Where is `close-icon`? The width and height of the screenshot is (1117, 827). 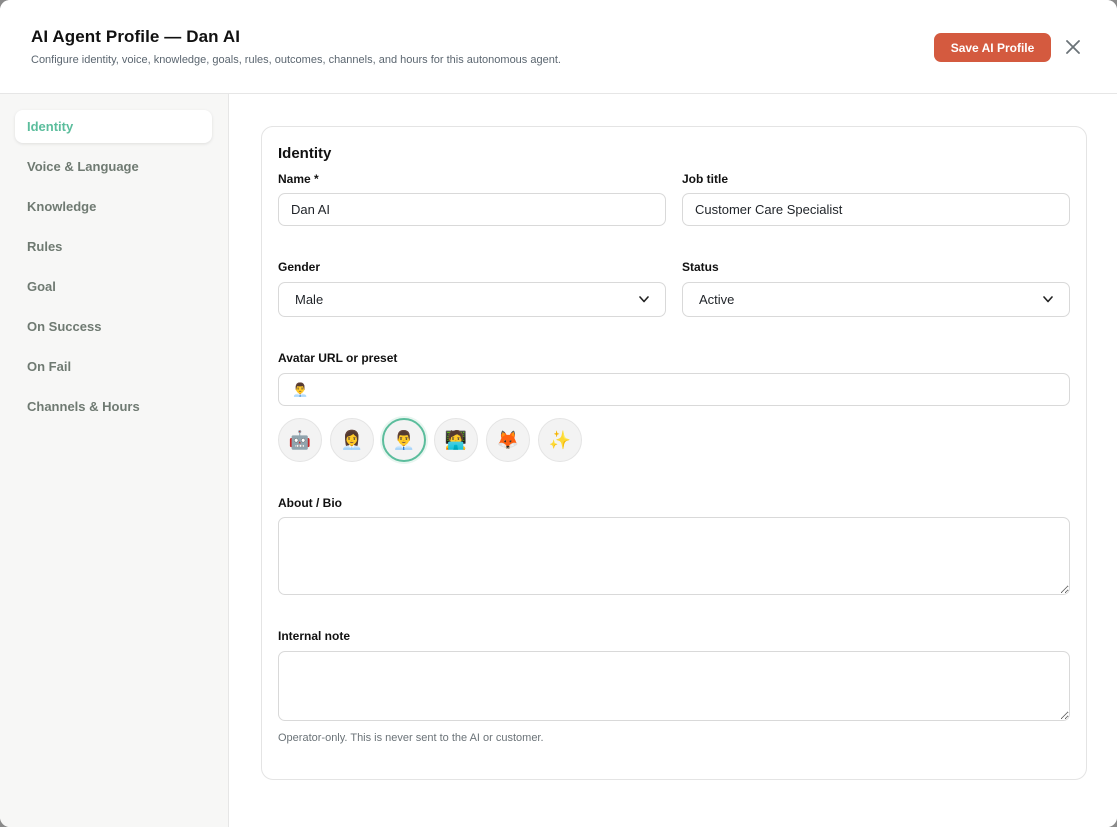
close-icon is located at coordinates (1073, 47).